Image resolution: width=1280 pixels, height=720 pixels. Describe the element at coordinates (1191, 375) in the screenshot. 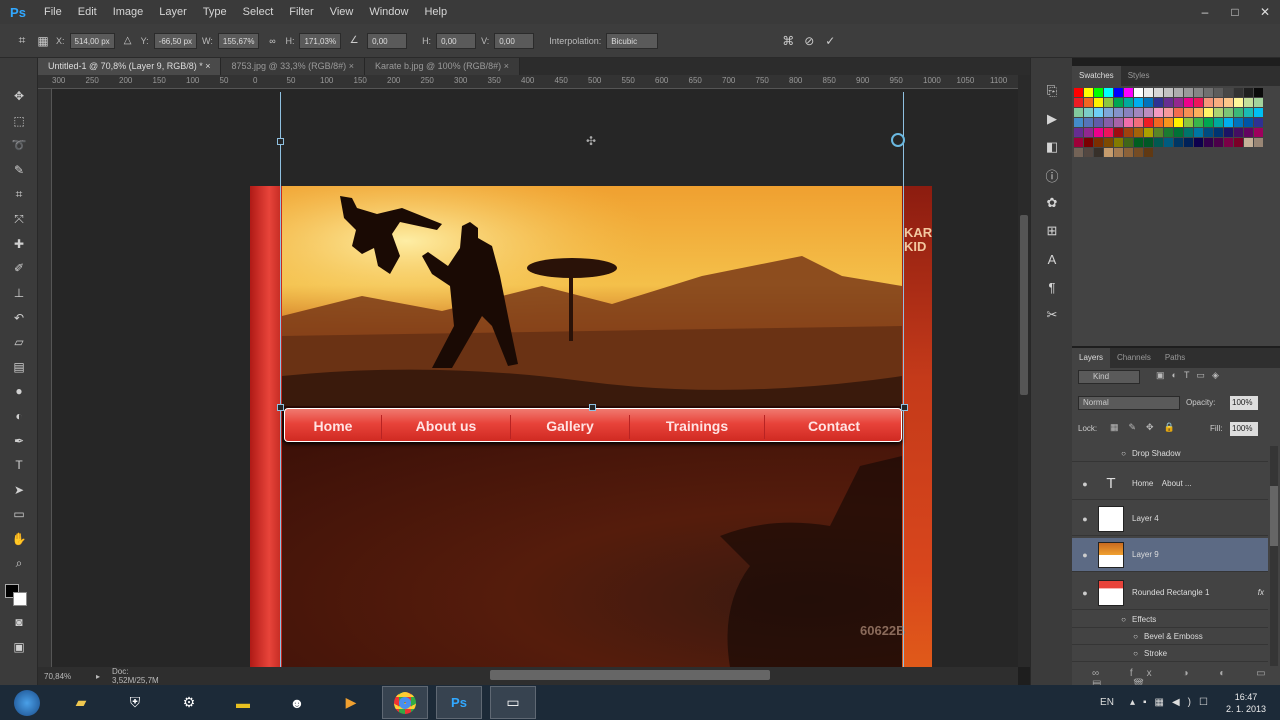

I see `layer-filter-icons: ▣◐T▭◈` at that location.